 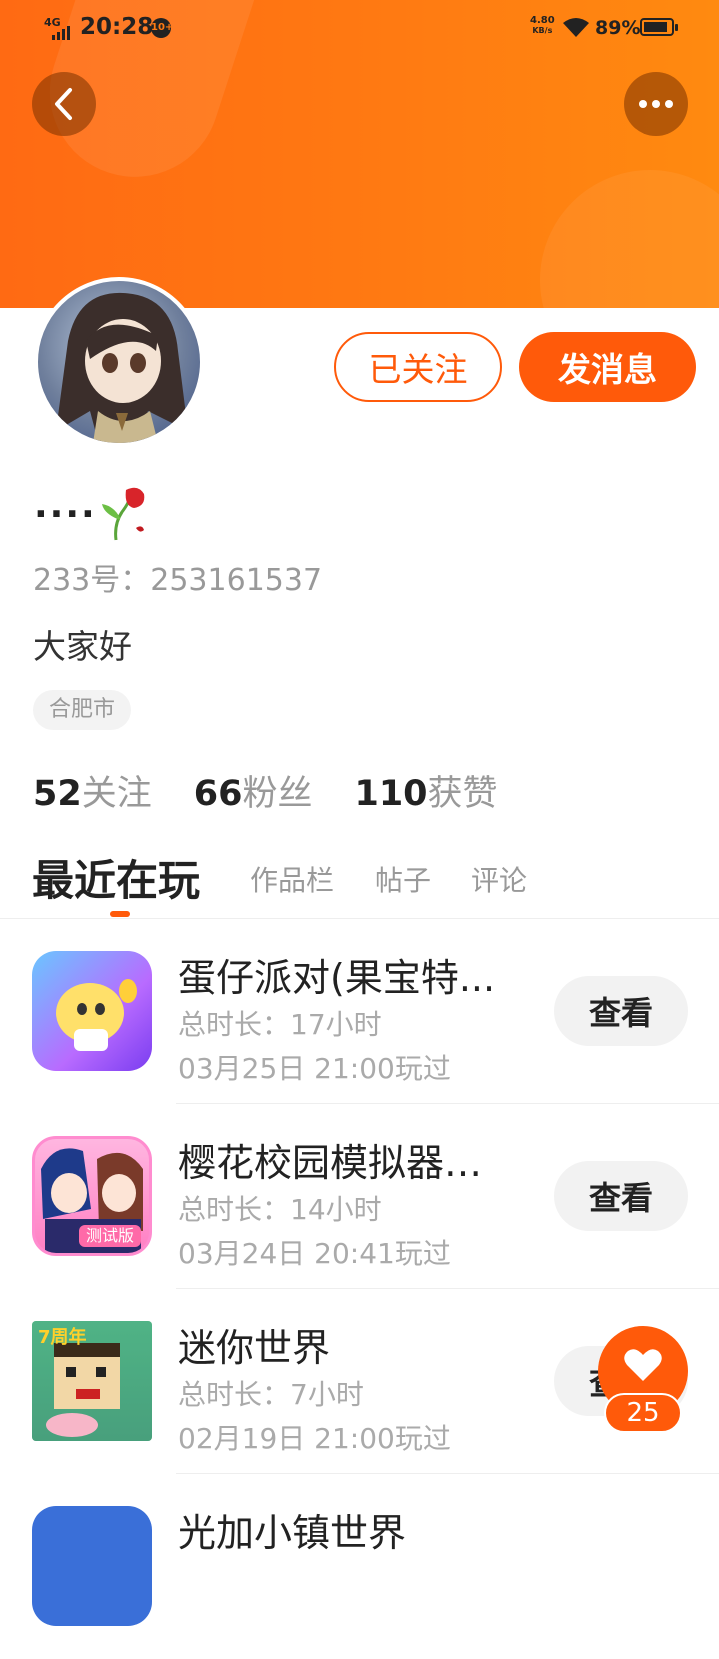 What do you see at coordinates (314, 1068) in the screenshot?
I see `game-last-played: 03月25日 21:00玩过` at bounding box center [314, 1068].